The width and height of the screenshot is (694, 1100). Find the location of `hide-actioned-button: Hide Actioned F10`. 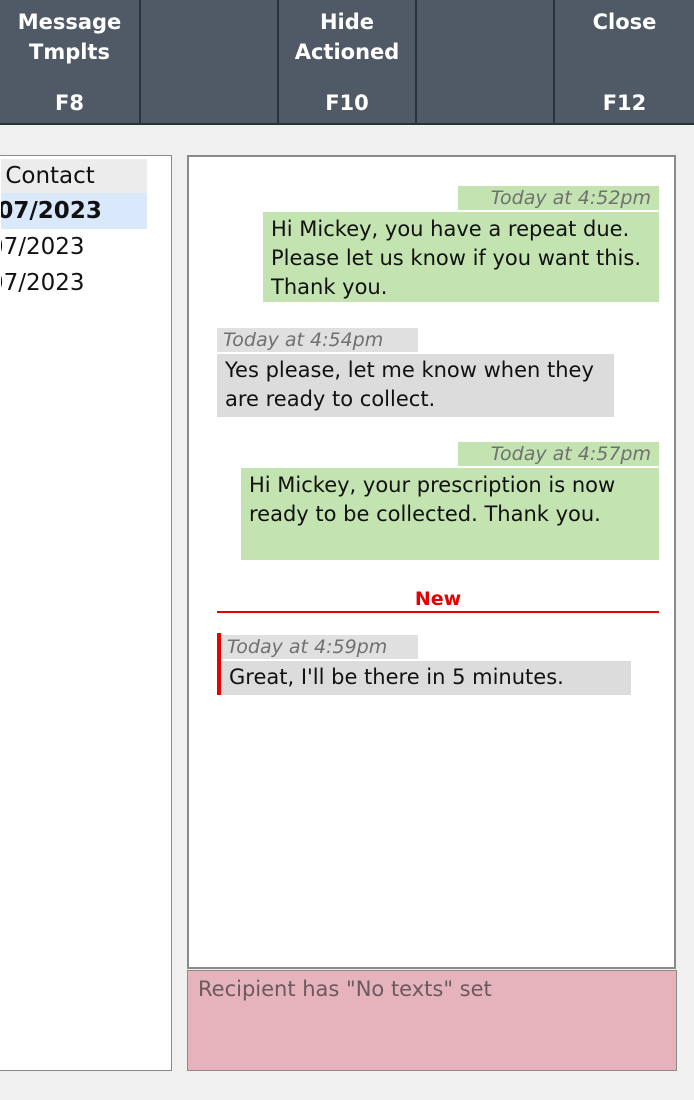

hide-actioned-button: Hide Actioned F10 is located at coordinates (348, 61).